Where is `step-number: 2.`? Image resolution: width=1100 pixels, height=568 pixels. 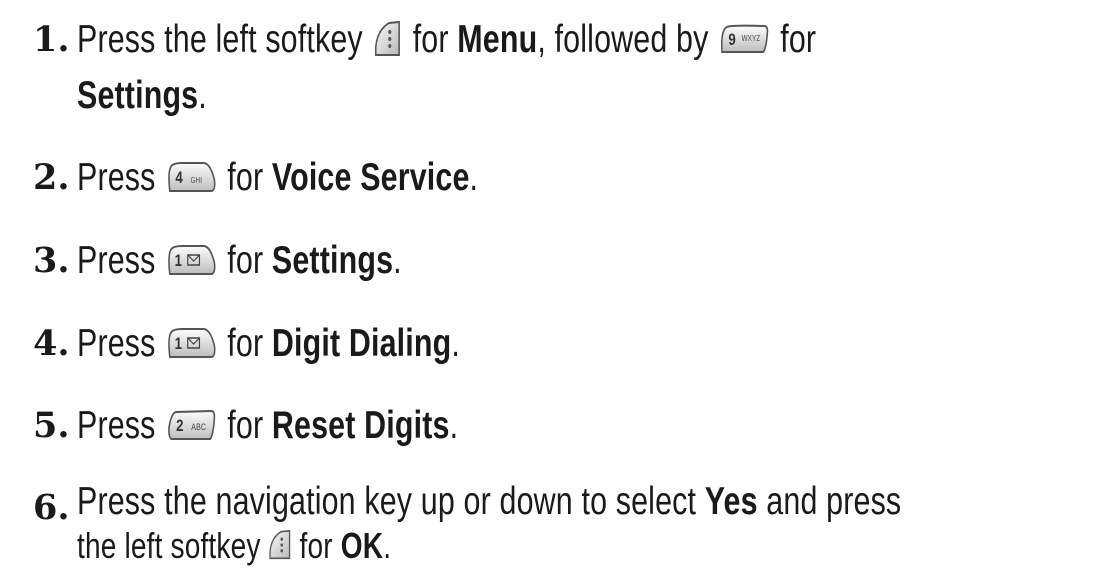
step-number: 2. is located at coordinates (51, 177).